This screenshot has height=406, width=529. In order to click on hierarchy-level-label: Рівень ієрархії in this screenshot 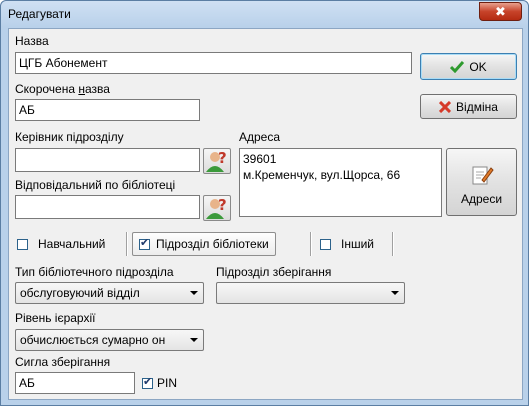, I will do `click(55, 318)`.